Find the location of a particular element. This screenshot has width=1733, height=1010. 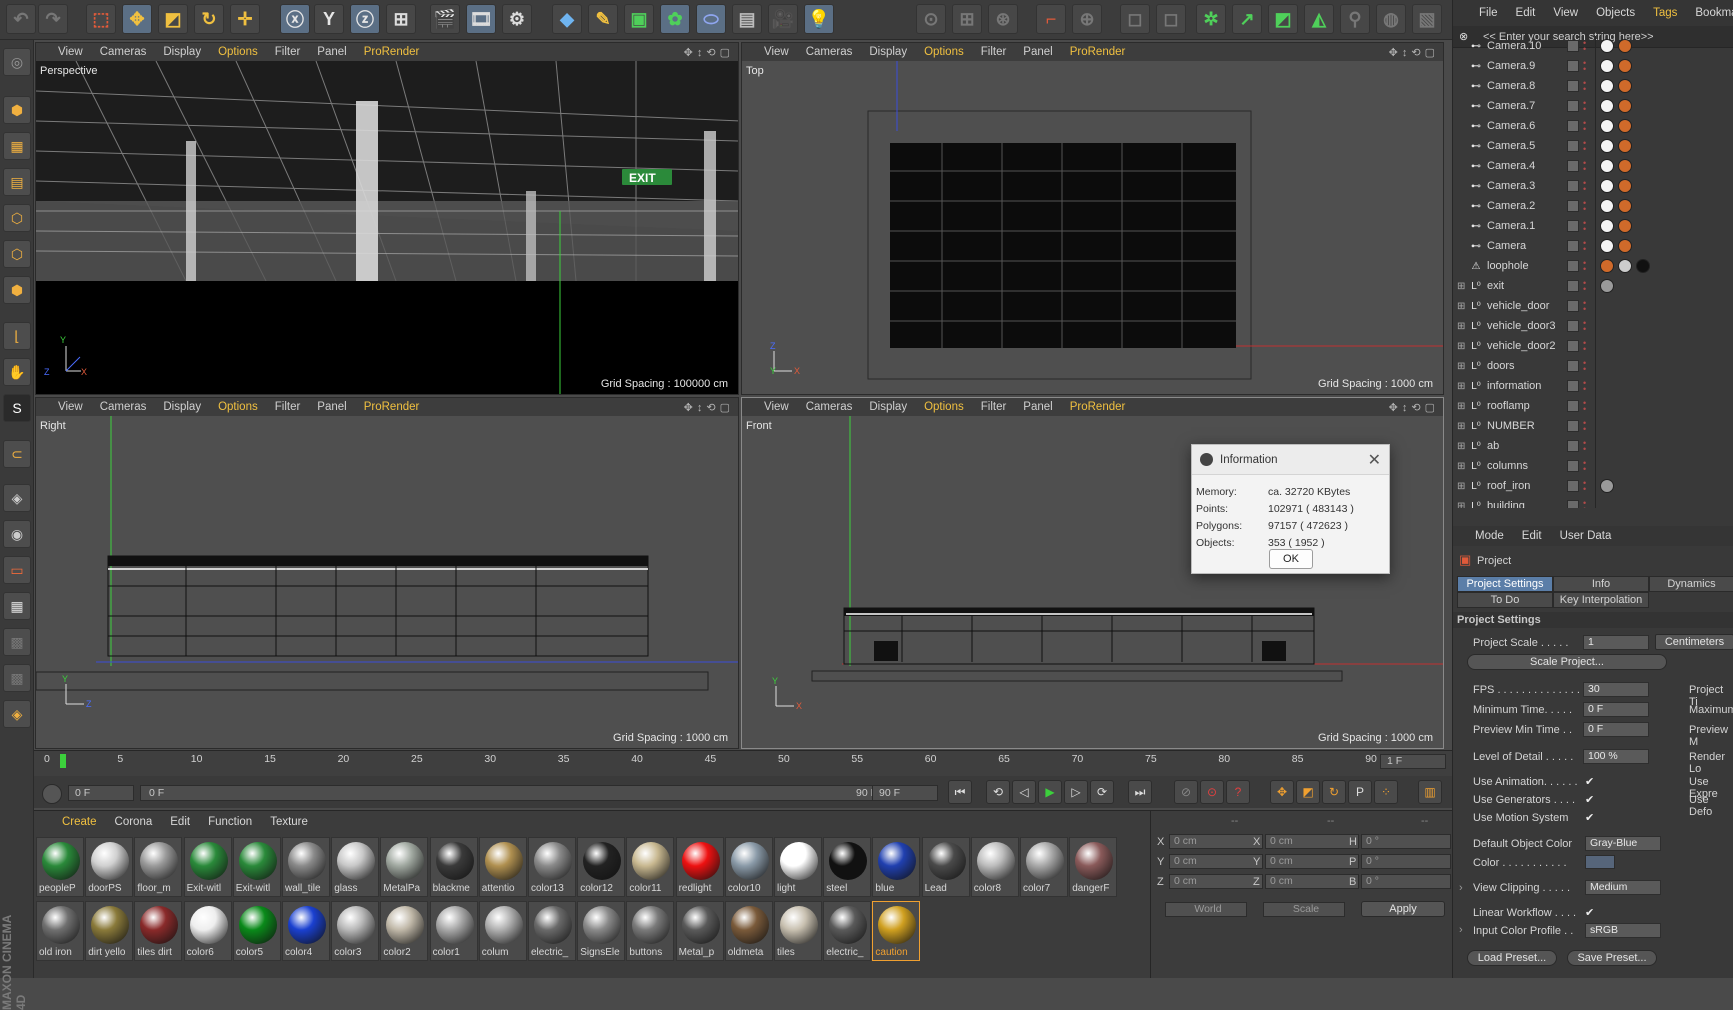

size-x-input: 0 cm is located at coordinates (1312, 841).